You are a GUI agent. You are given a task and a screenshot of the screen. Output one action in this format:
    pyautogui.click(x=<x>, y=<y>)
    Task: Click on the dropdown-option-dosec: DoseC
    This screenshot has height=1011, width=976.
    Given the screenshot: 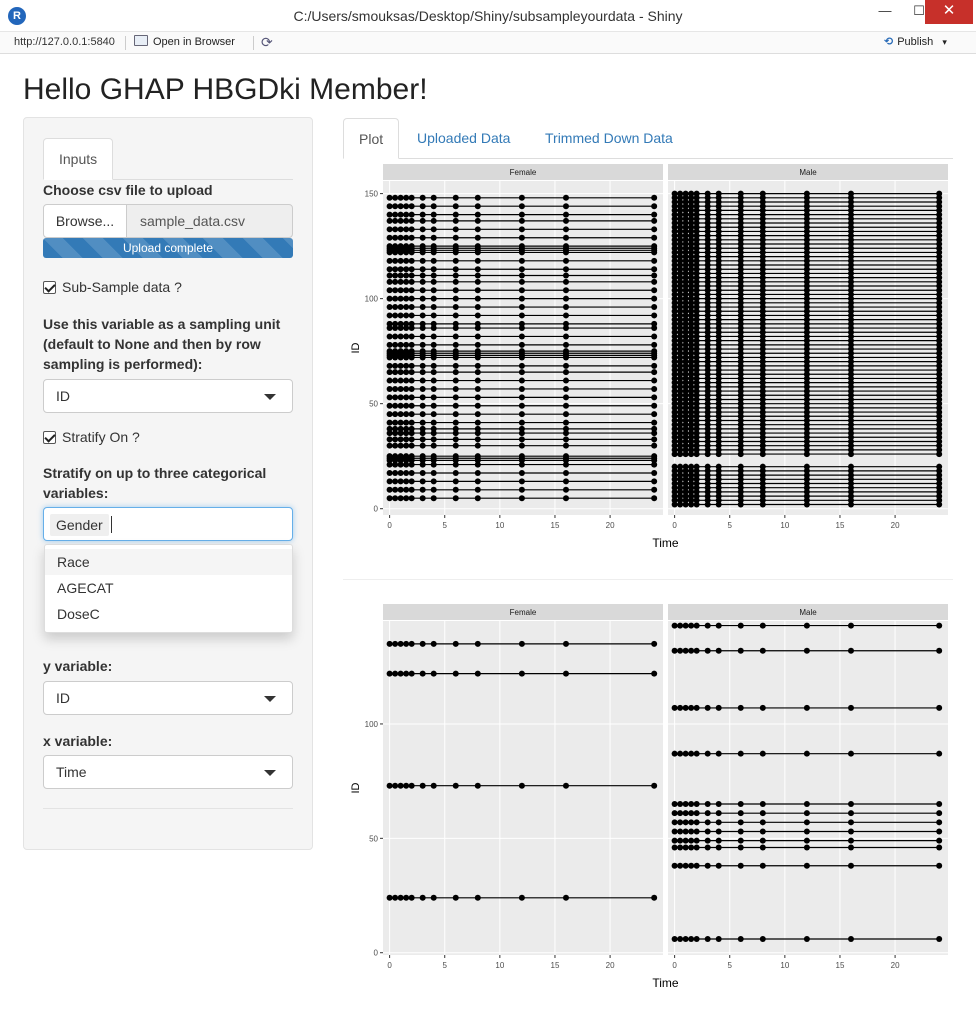 What is the action you would take?
    pyautogui.click(x=168, y=614)
    